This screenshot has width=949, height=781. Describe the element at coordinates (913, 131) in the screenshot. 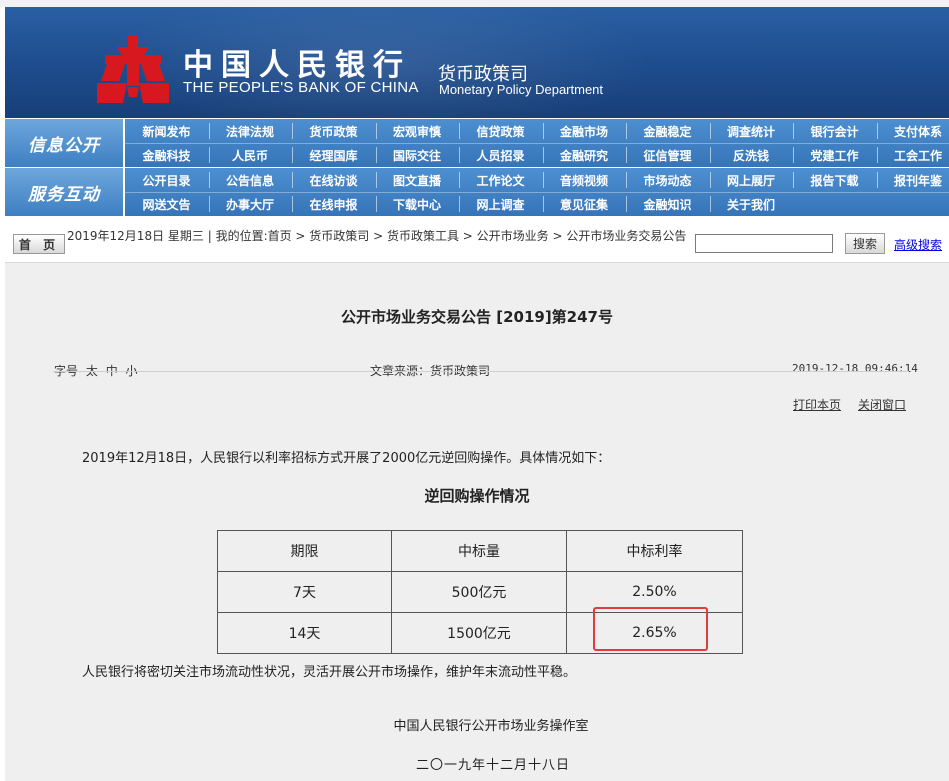

I see `nav-item: 支付体系` at that location.